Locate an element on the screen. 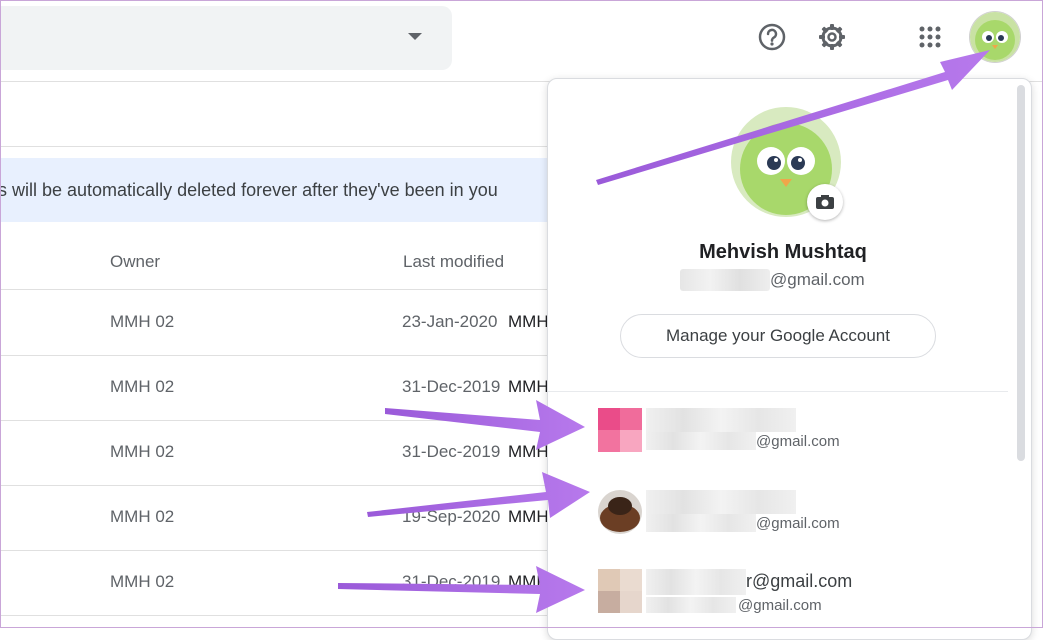 The width and height of the screenshot is (1043, 640). toolbar-divider is located at coordinates (280, 146).